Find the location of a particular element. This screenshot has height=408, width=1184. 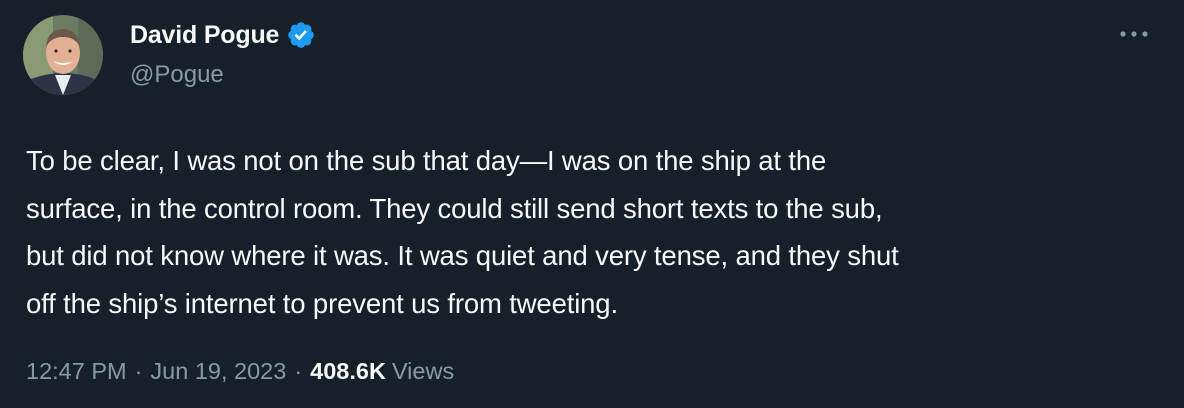

tweet-time-link: 12:47 PM is located at coordinates (76, 371).